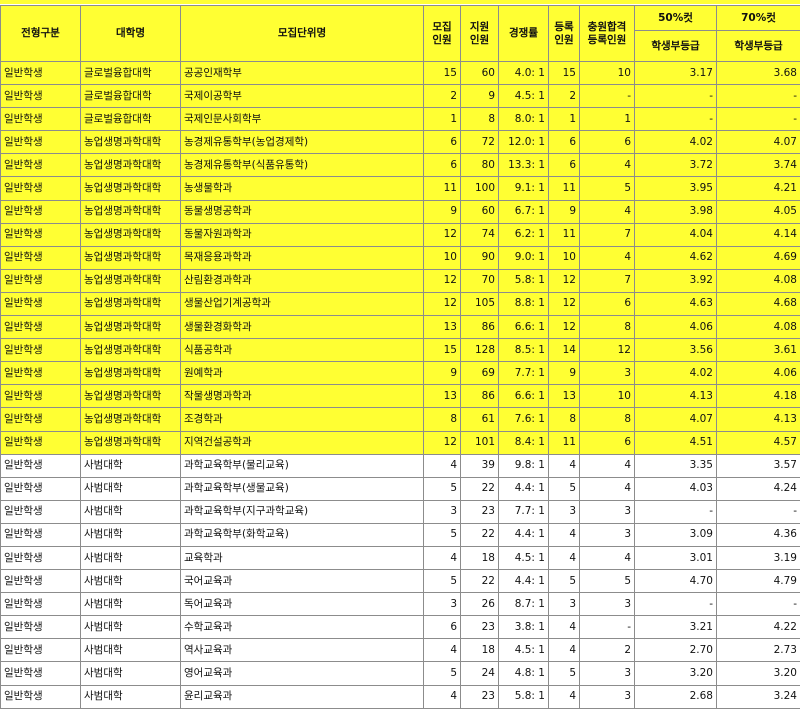 Image resolution: width=800 pixels, height=709 pixels. What do you see at coordinates (607, 650) in the screenshot?
I see `cell-additional: 2` at bounding box center [607, 650].